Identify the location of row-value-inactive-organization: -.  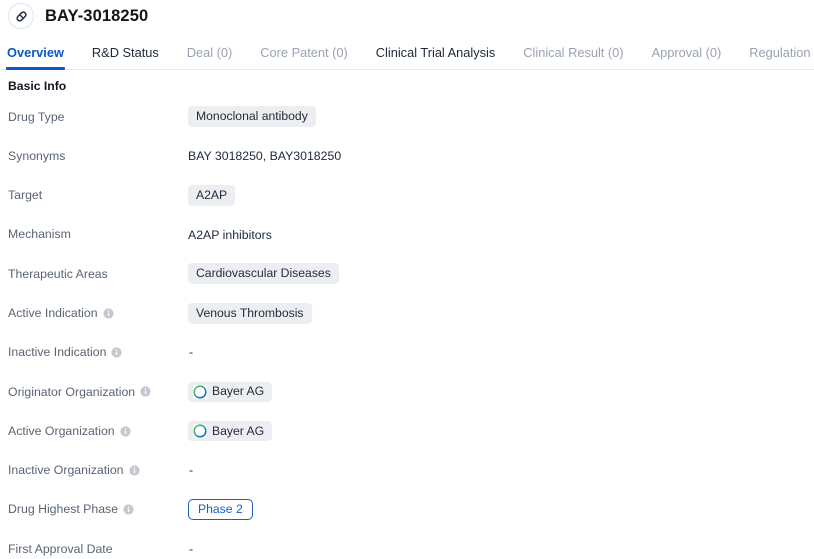
(190, 470).